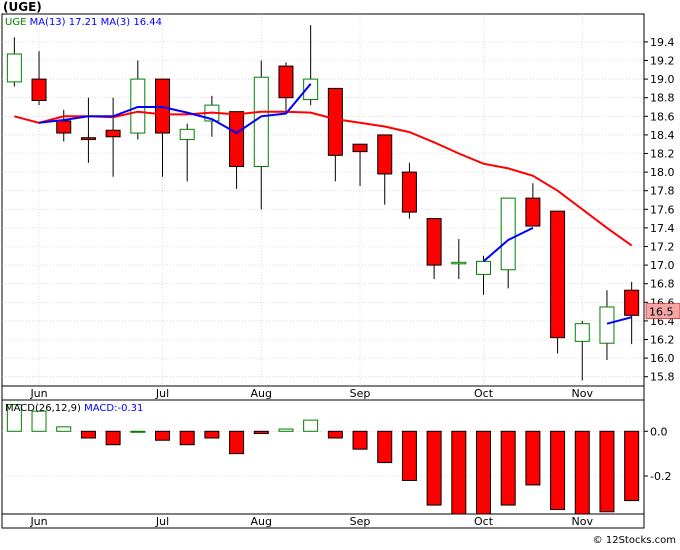 The image size is (680, 550). Describe the element at coordinates (484, 521) in the screenshot. I see `macd-x-month-label: Oct` at that location.